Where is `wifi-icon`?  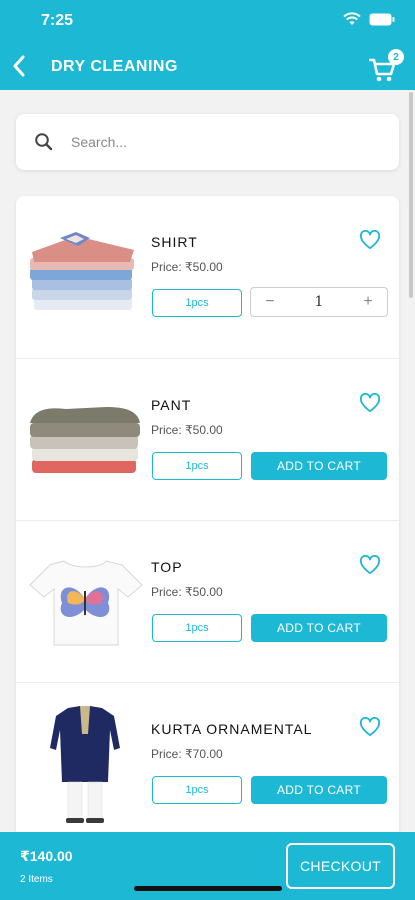 wifi-icon is located at coordinates (352, 18).